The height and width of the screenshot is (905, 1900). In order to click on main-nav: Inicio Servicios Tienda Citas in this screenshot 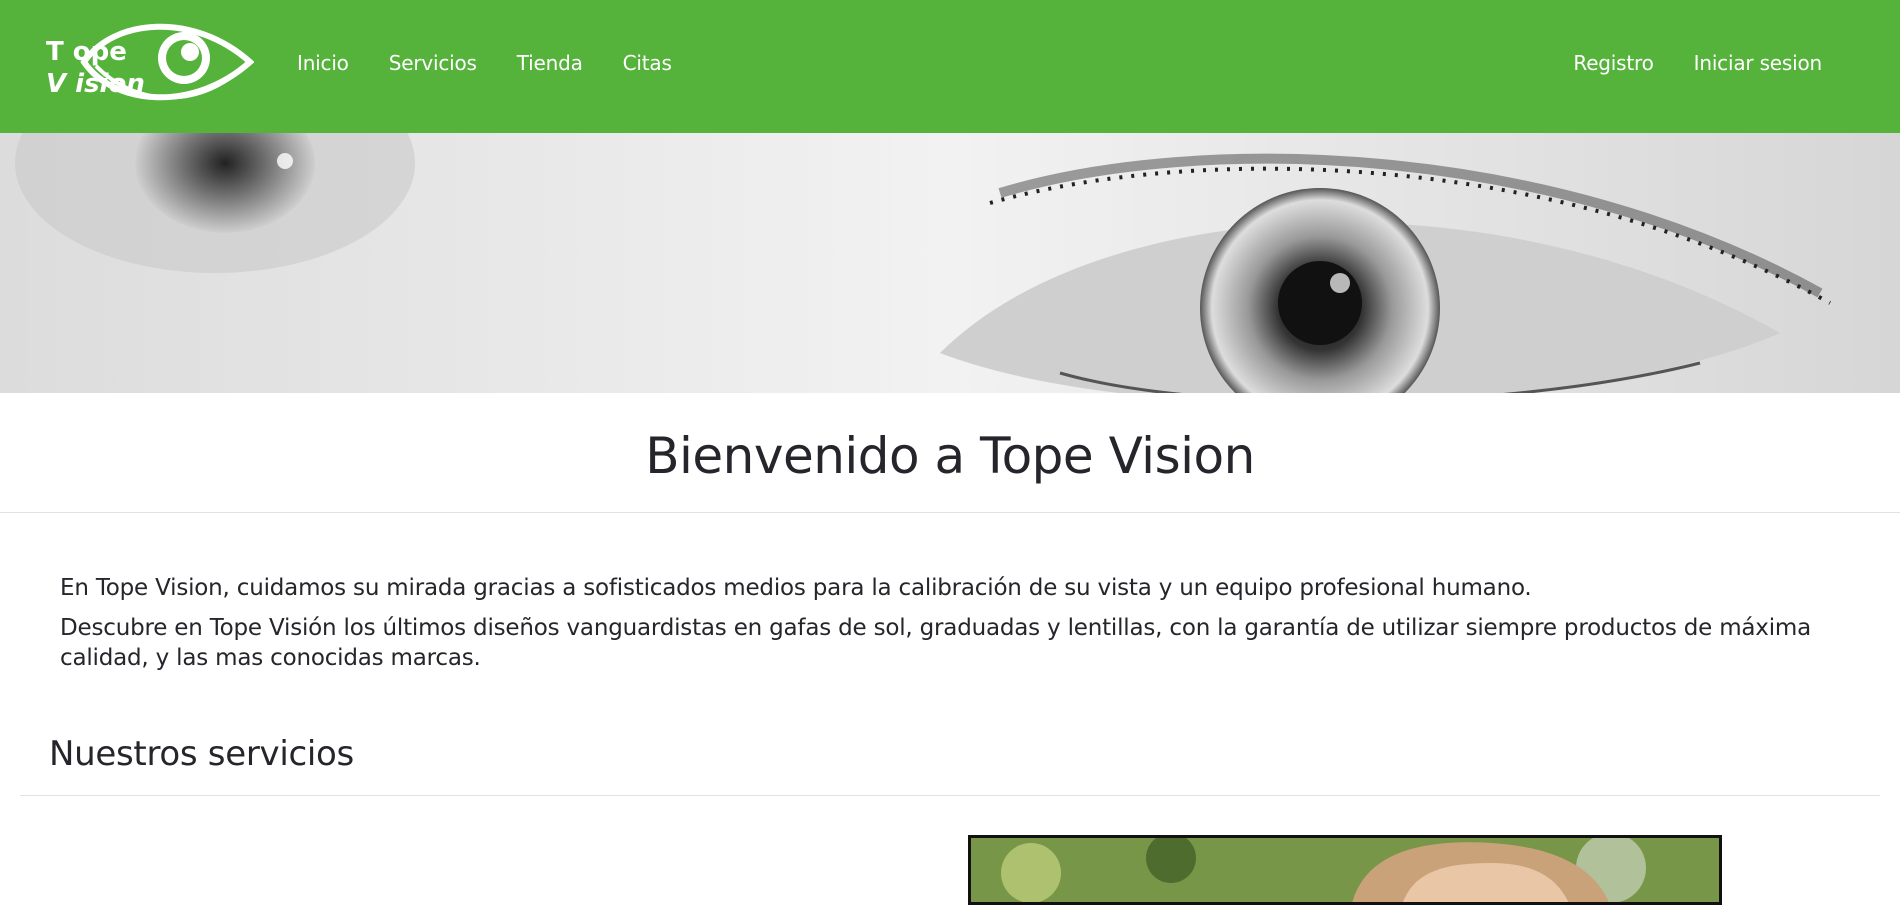, I will do `click(494, 63)`.